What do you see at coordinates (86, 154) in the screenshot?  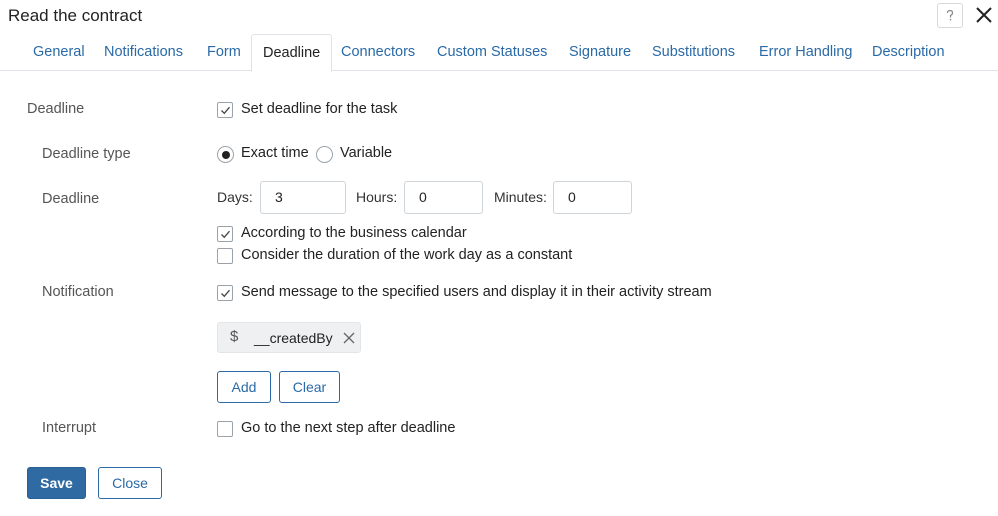 I see `deadline-type-label: Deadline type` at bounding box center [86, 154].